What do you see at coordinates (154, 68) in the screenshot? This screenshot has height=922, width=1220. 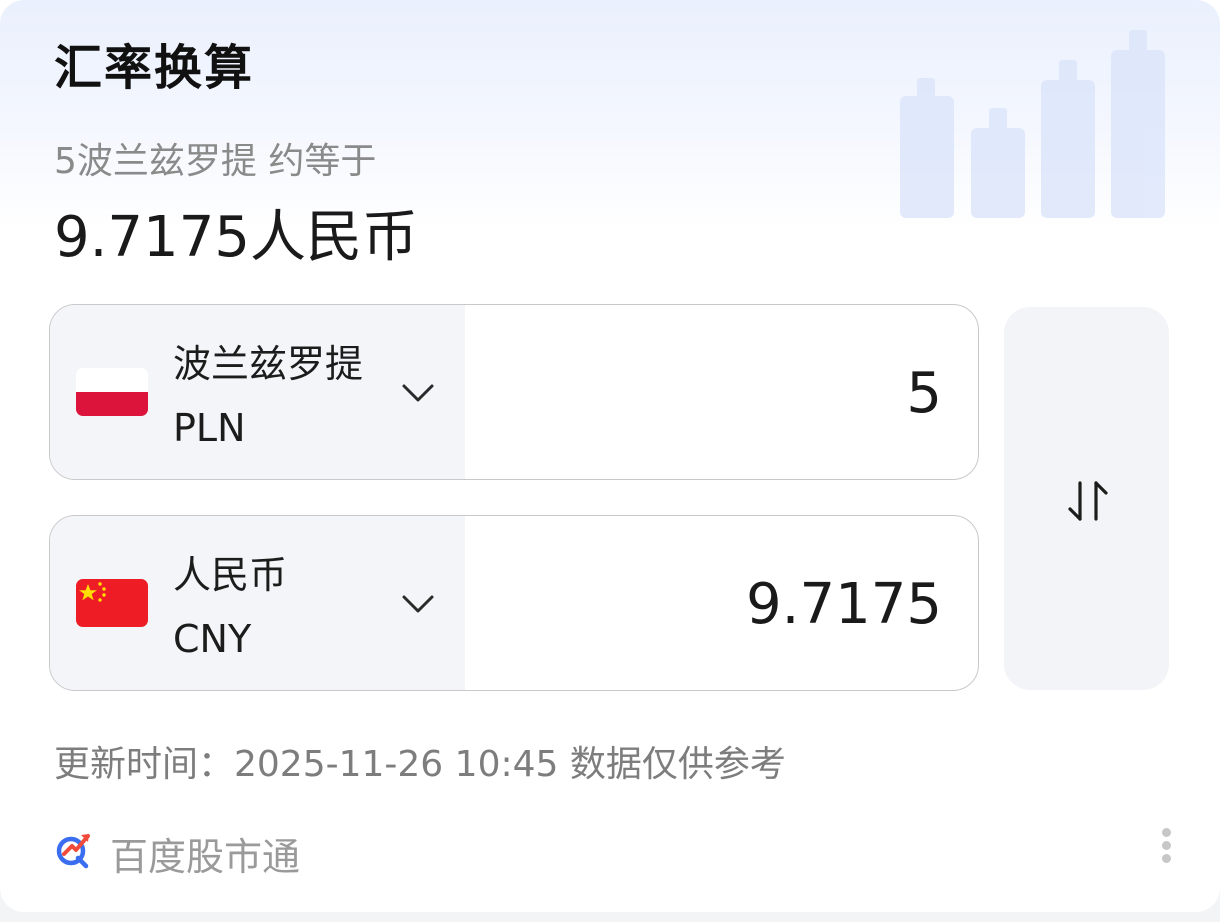 I see `card-title: 汇率换算` at bounding box center [154, 68].